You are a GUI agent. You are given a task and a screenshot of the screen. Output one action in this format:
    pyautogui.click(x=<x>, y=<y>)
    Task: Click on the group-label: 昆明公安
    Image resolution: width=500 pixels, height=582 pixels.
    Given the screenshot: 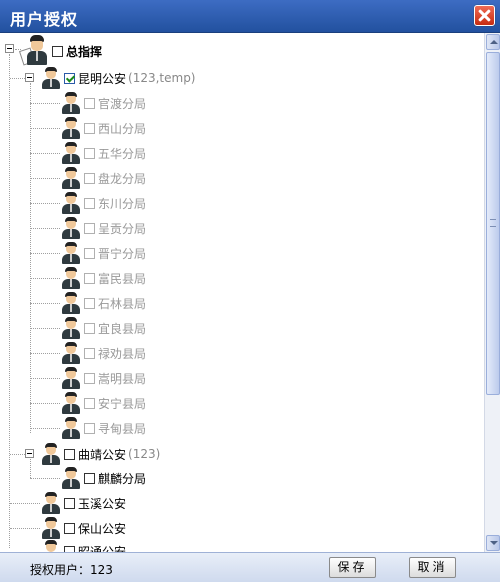 What is the action you would take?
    pyautogui.click(x=102, y=78)
    